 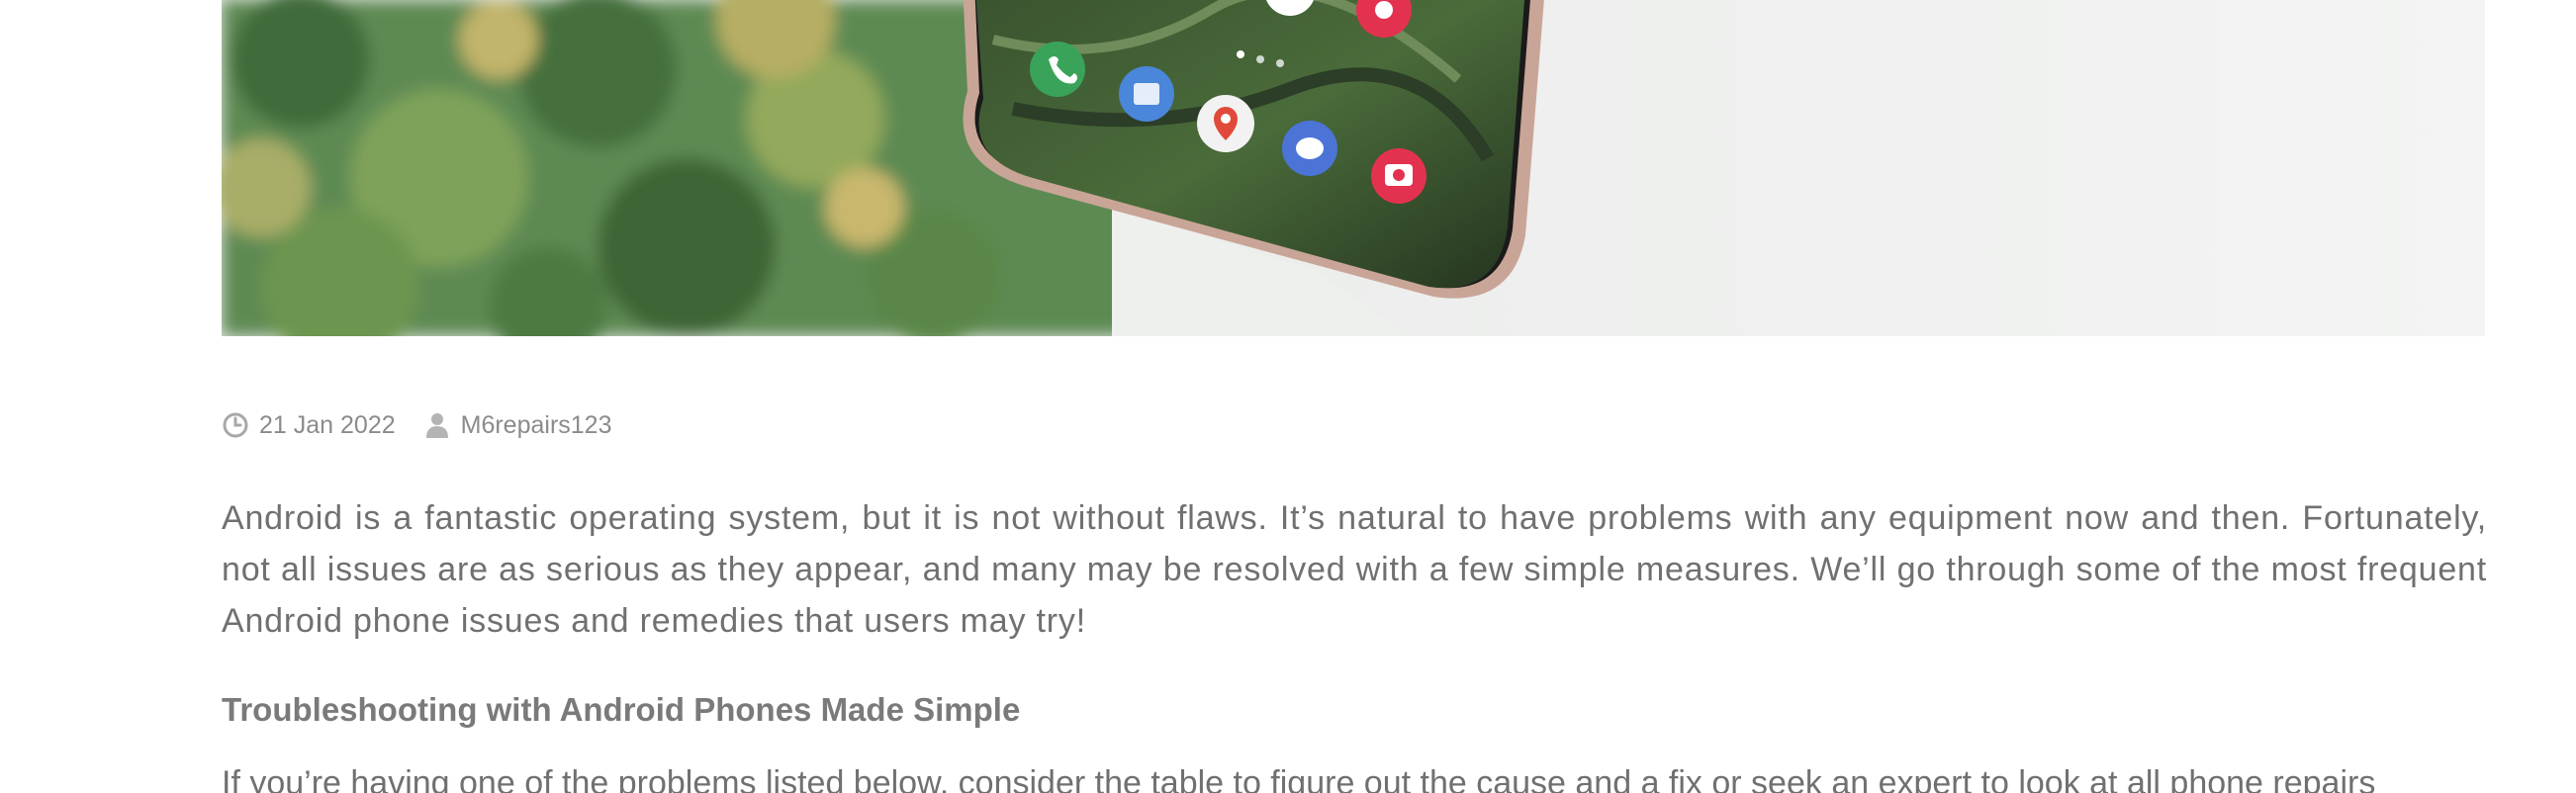 I want to click on post-meta: 21 Jan 2022 M6repairs123, so click(x=431, y=425).